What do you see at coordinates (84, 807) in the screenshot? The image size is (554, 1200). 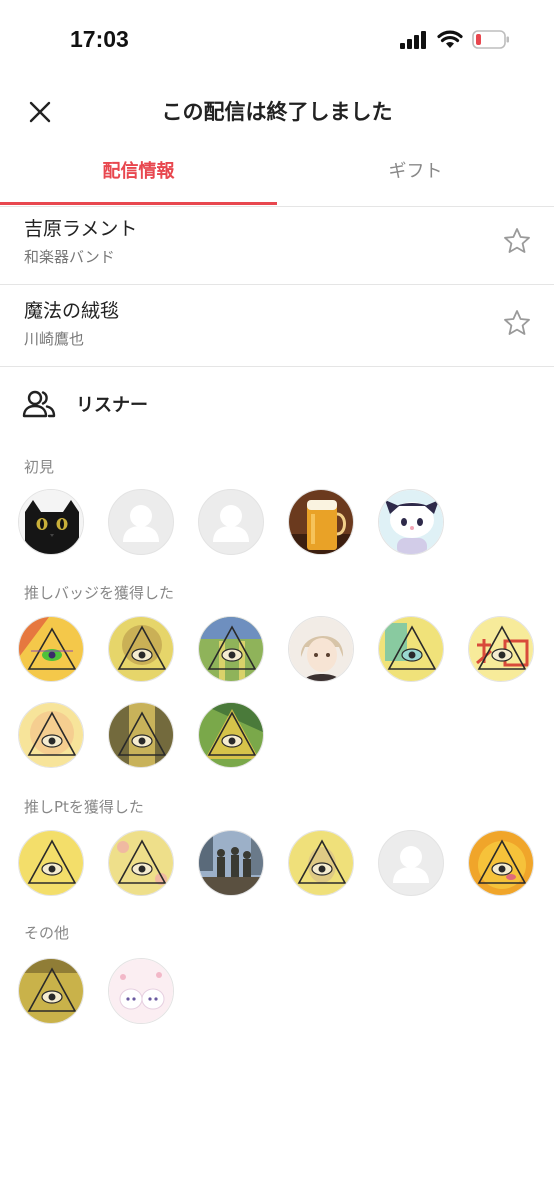 I see `section-label-points: 推しPtを獲得した` at bounding box center [84, 807].